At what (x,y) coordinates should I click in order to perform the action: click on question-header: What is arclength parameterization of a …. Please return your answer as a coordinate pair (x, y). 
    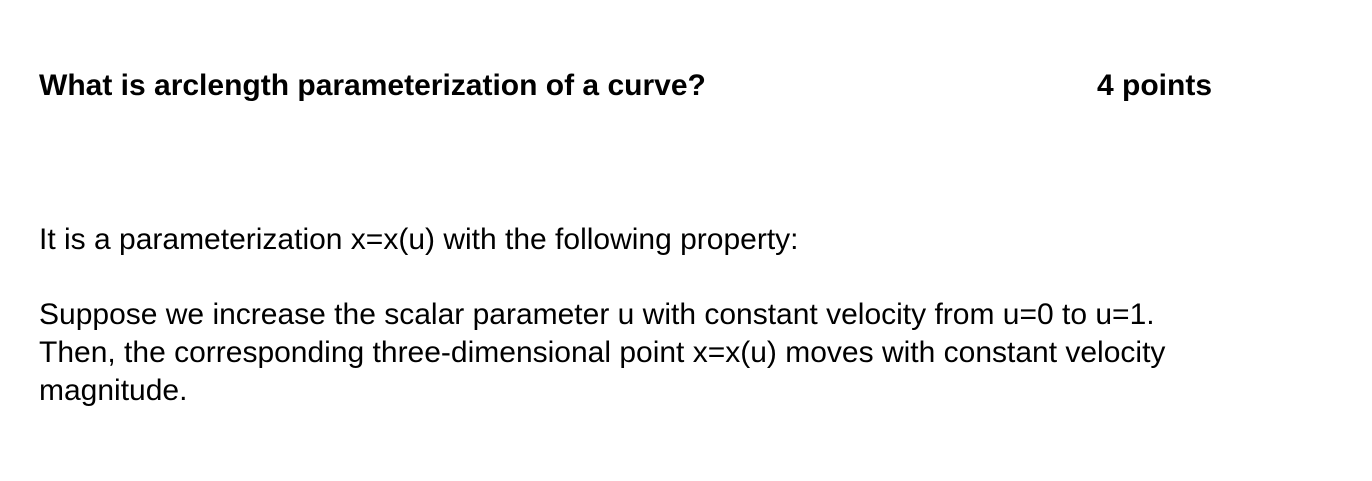
    Looking at the image, I should click on (689, 86).